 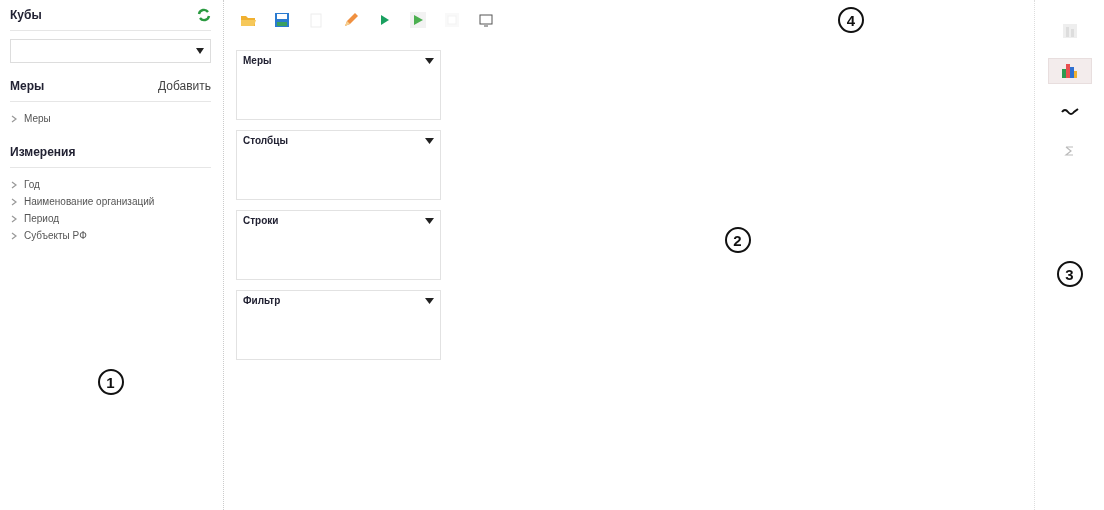 I want to click on drop-zone: Строки, so click(x=338, y=245).